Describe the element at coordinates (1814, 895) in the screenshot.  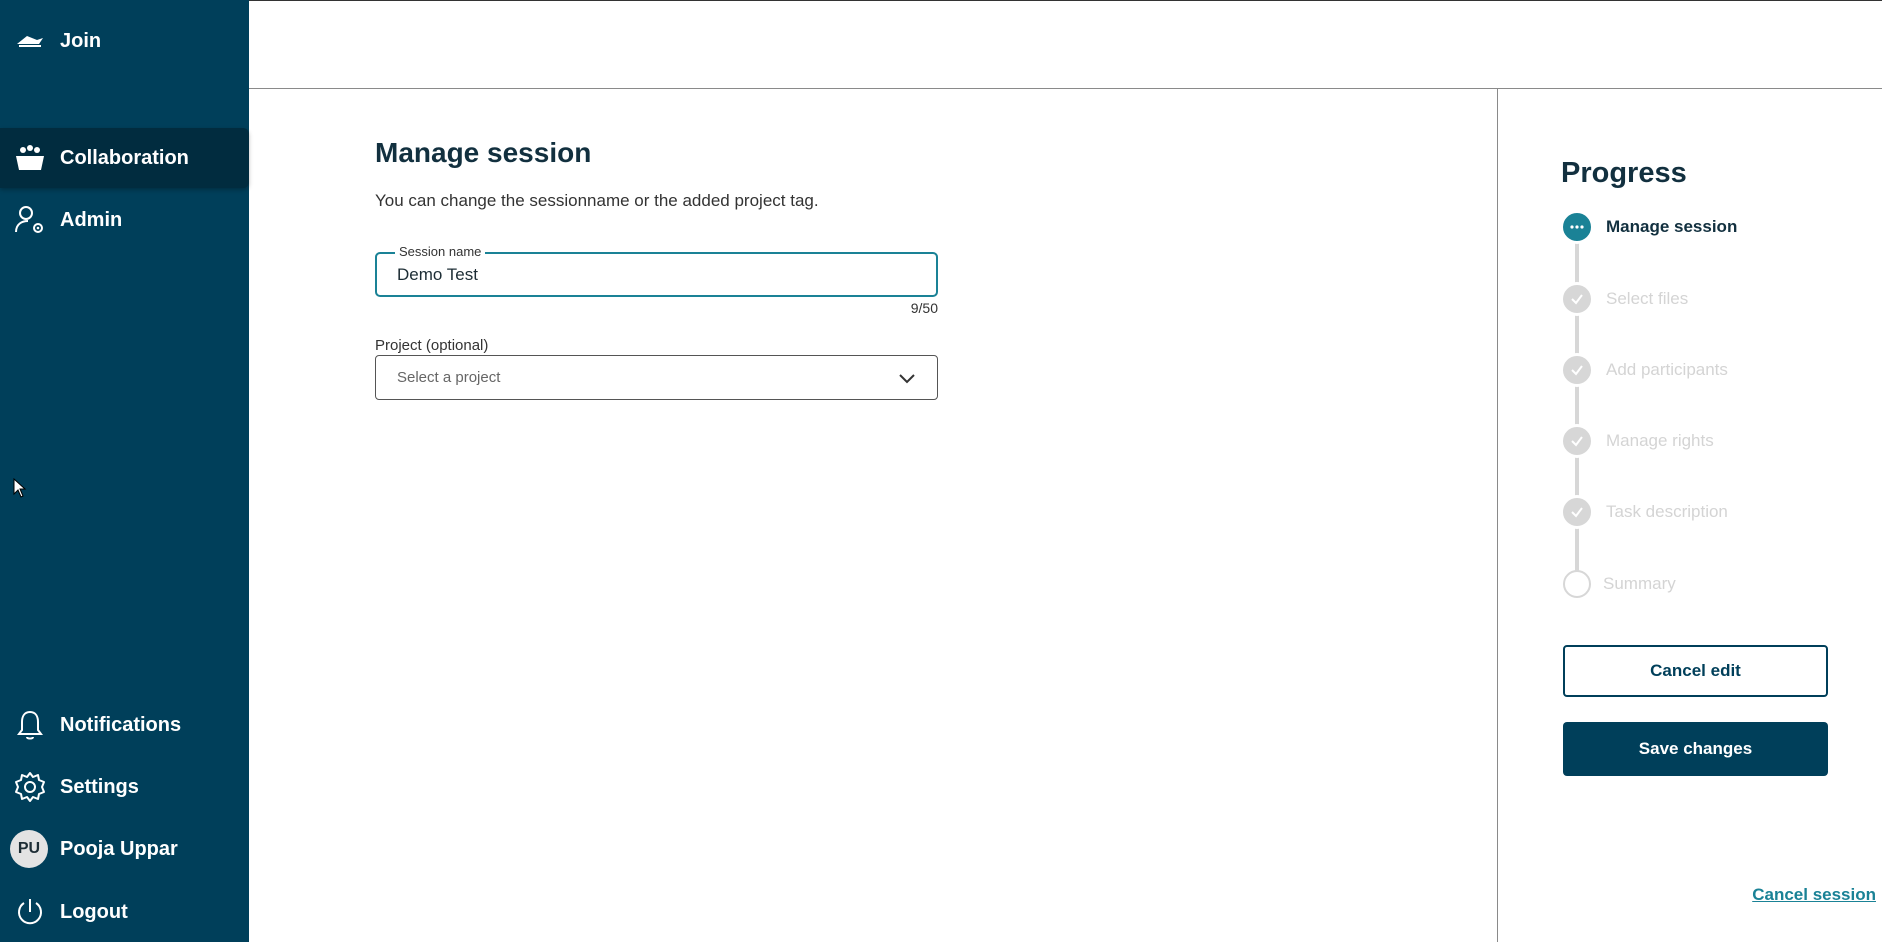
I see `cancel-session-link: Cancel session` at that location.